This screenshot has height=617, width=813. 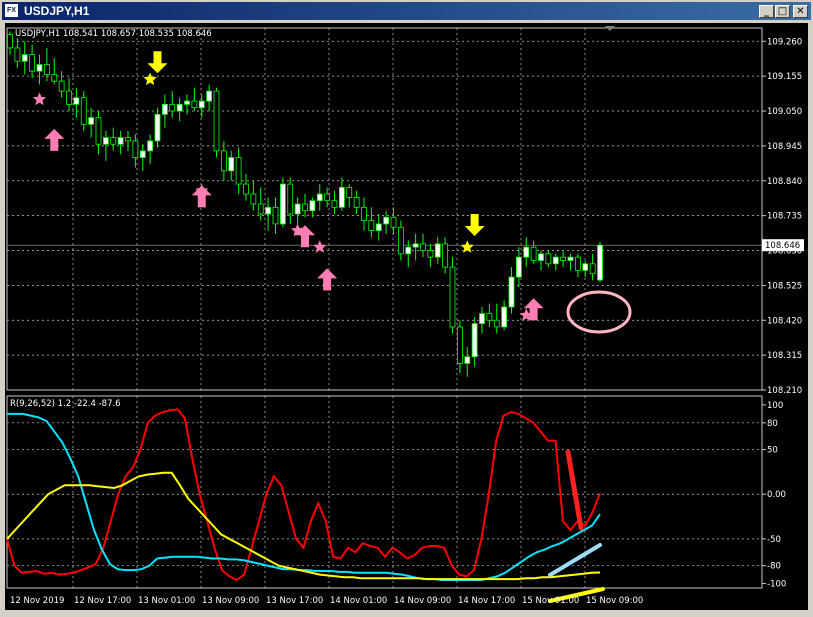 I want to click on price-axis-label: 109.260, so click(x=784, y=42).